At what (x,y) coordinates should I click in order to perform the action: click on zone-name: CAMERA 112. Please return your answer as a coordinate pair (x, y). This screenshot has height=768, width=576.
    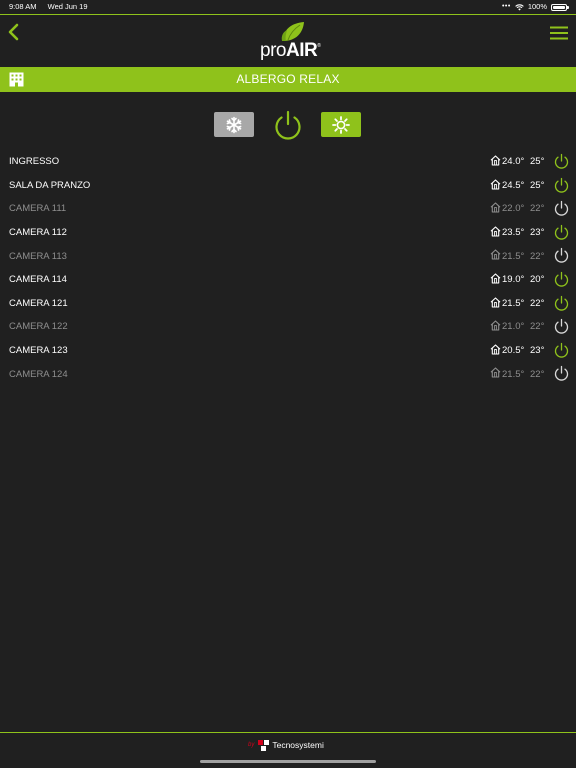
    Looking at the image, I should click on (38, 233).